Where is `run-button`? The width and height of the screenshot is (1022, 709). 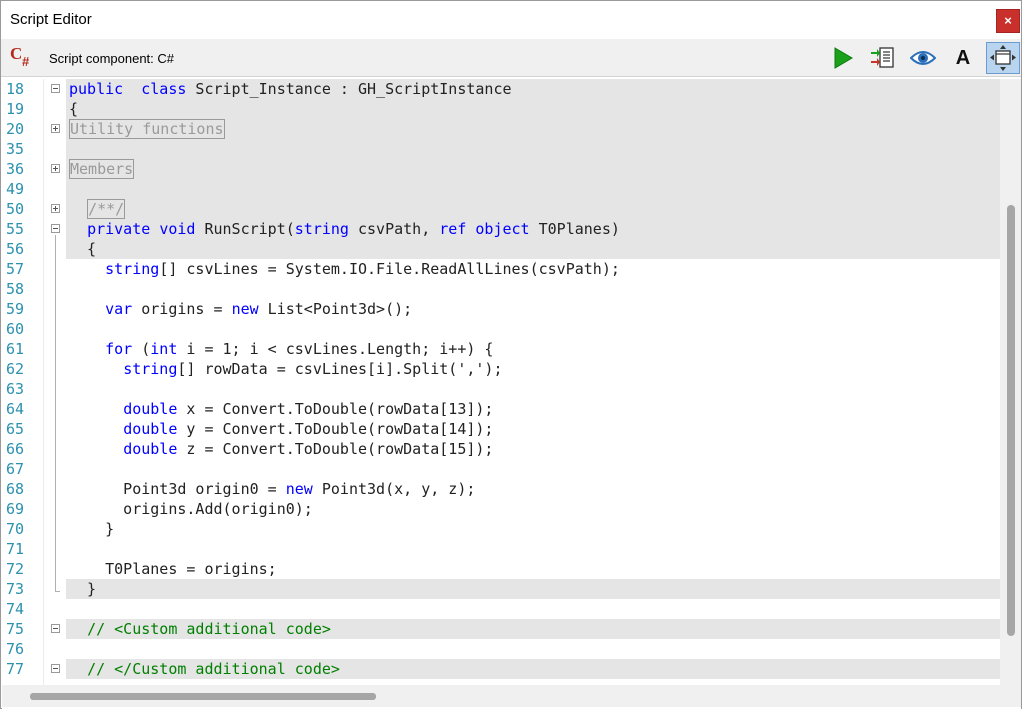 run-button is located at coordinates (843, 58).